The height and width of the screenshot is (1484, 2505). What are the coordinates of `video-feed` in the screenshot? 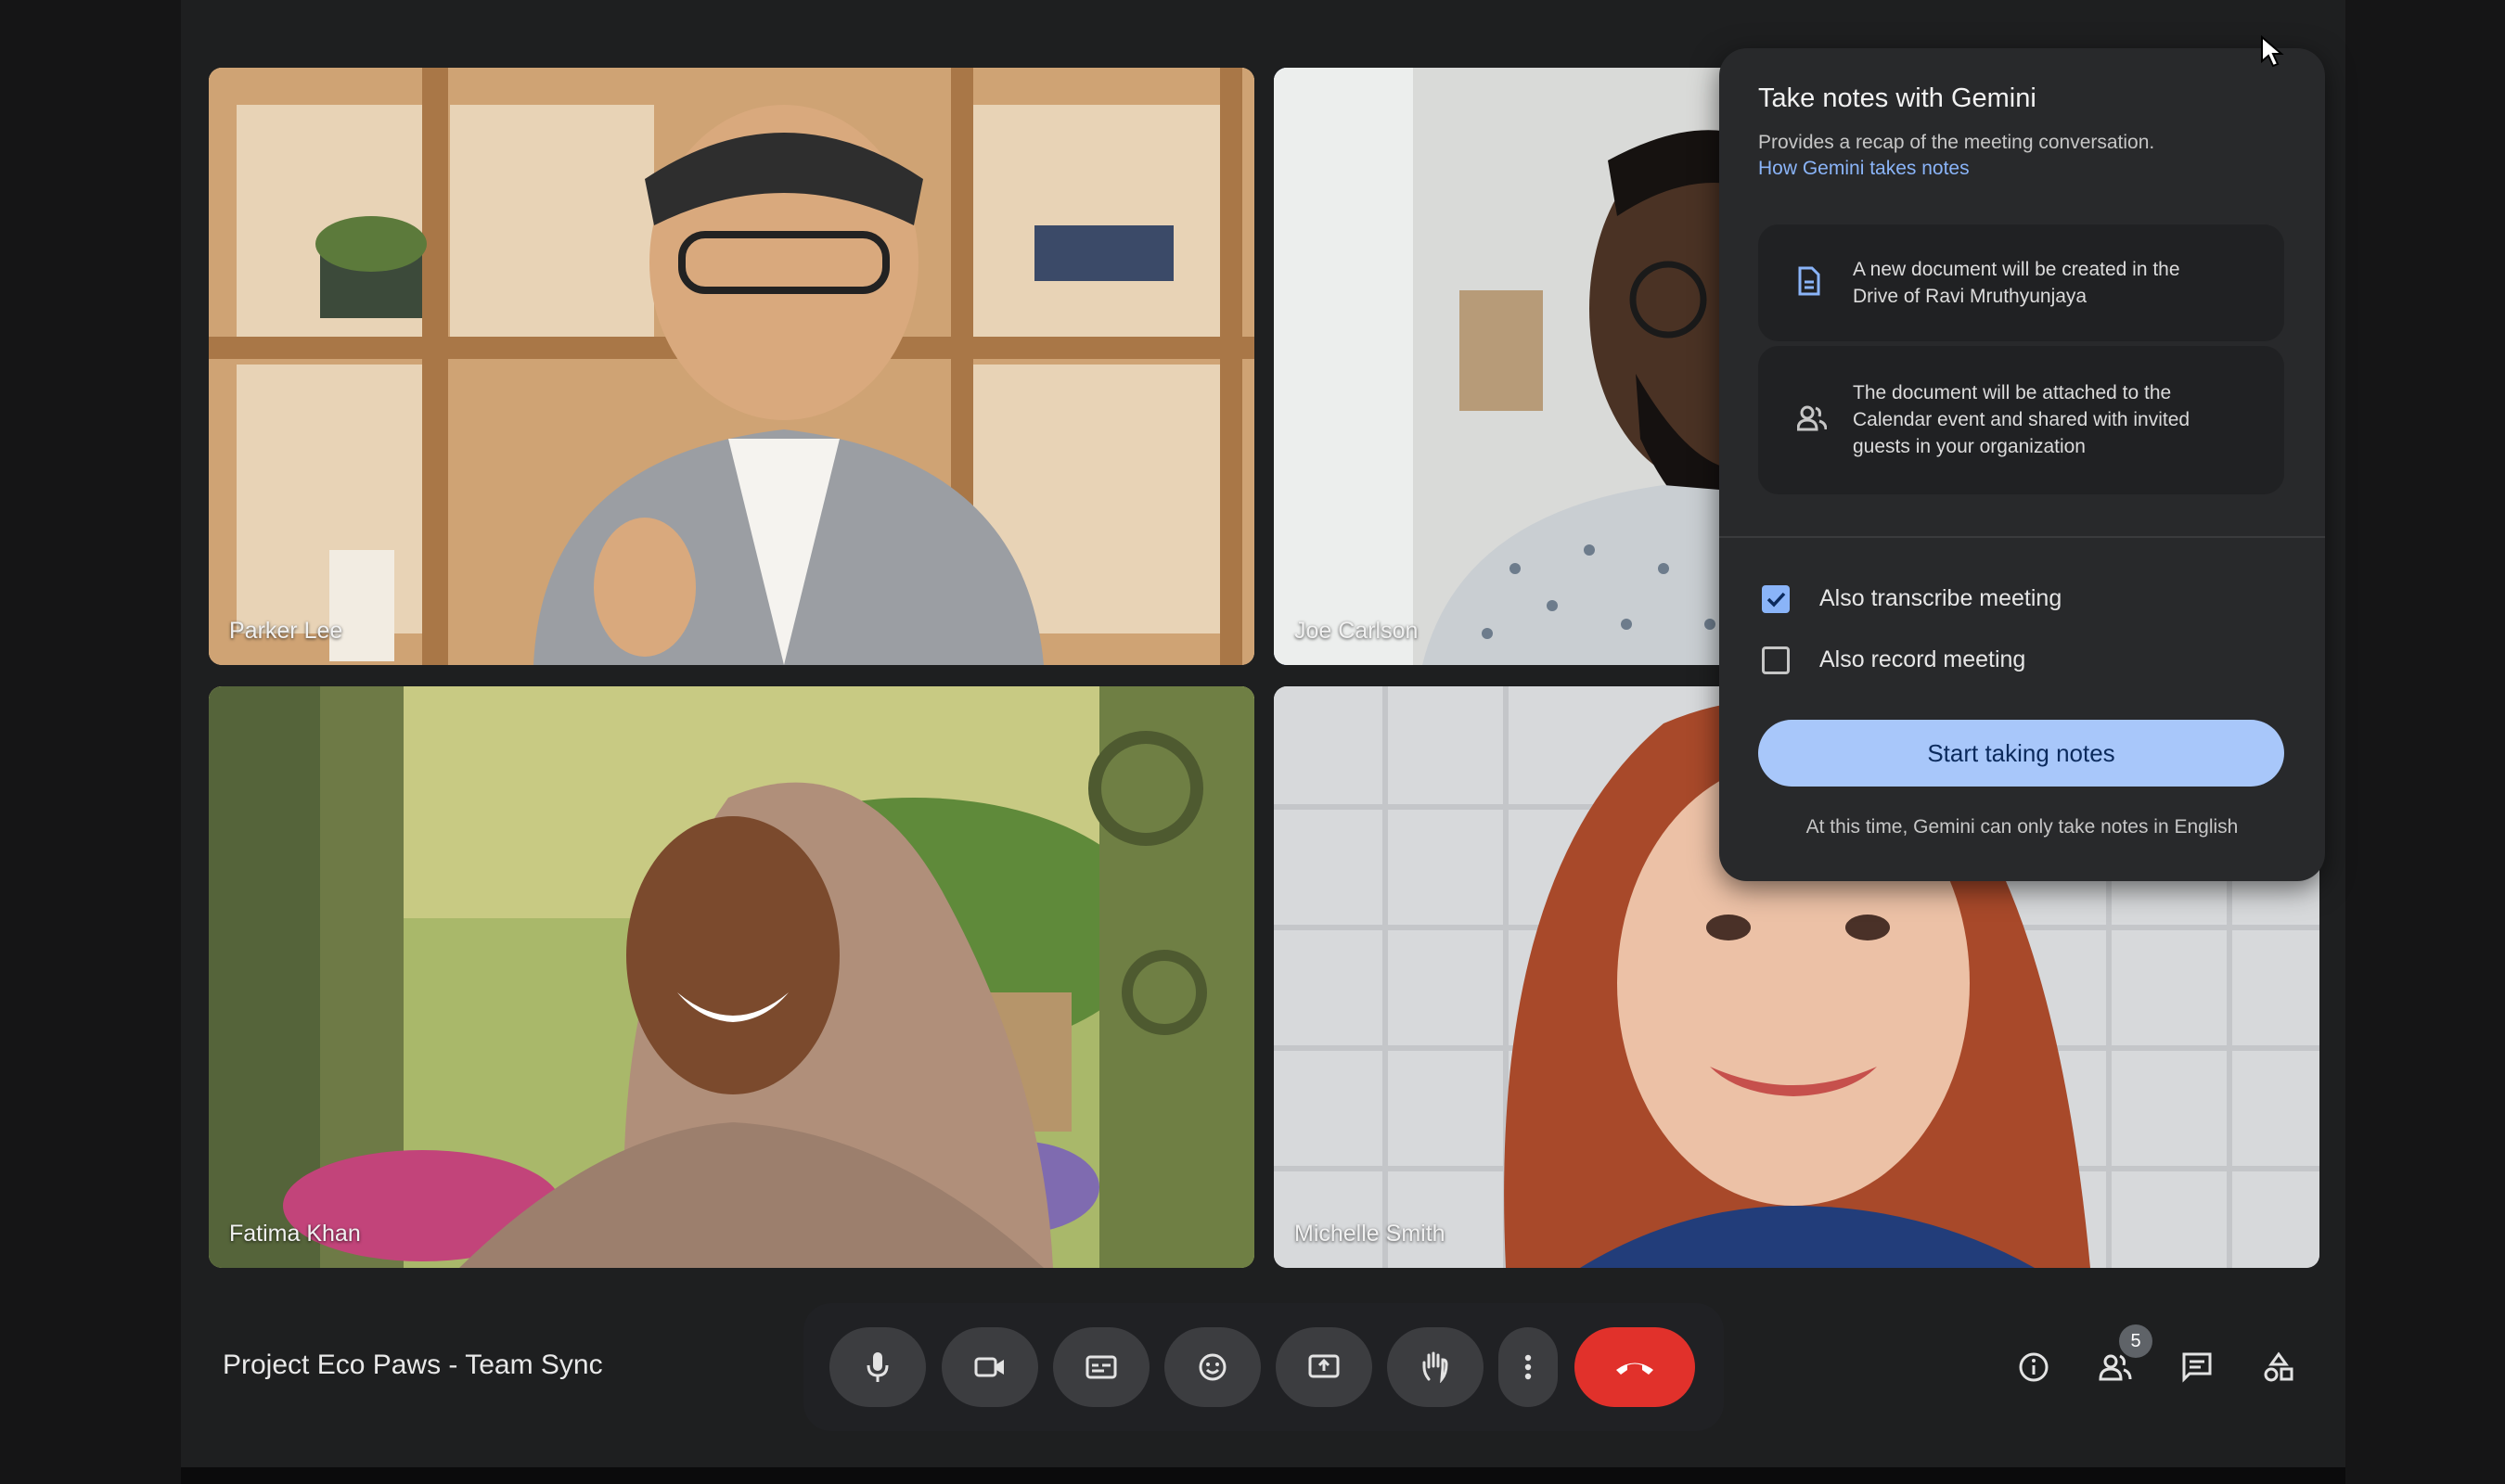 It's located at (1524, 366).